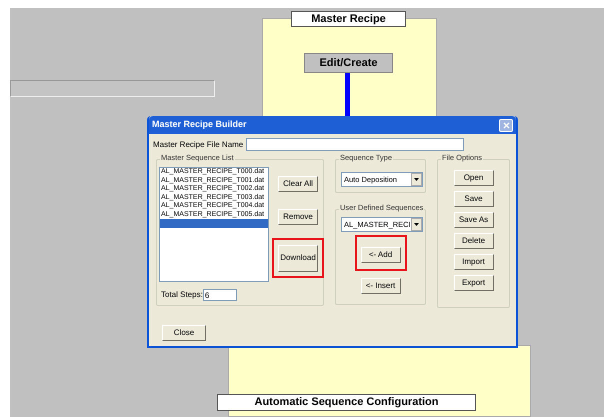 This screenshot has width=614, height=417. What do you see at coordinates (346, 402) in the screenshot?
I see `panel-title: Automatic Sequence Configuration` at bounding box center [346, 402].